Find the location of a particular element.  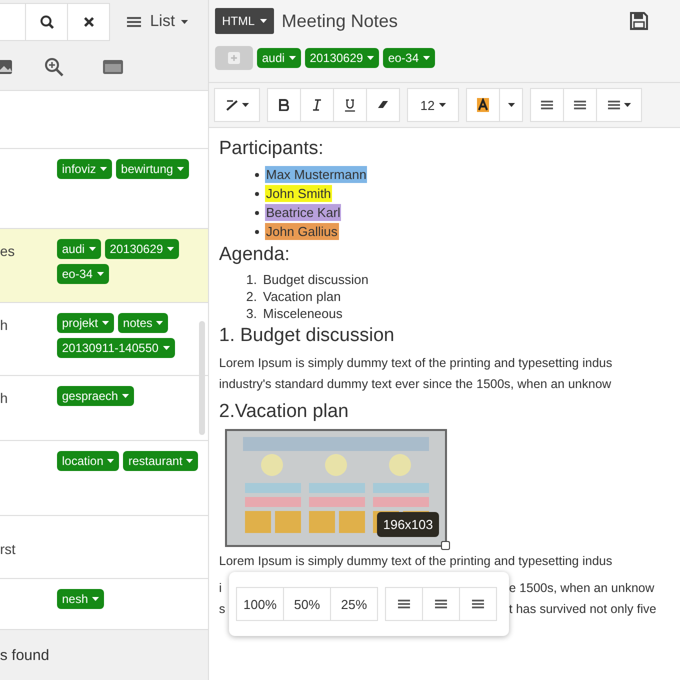

magic-wand-icon is located at coordinates (232, 105).